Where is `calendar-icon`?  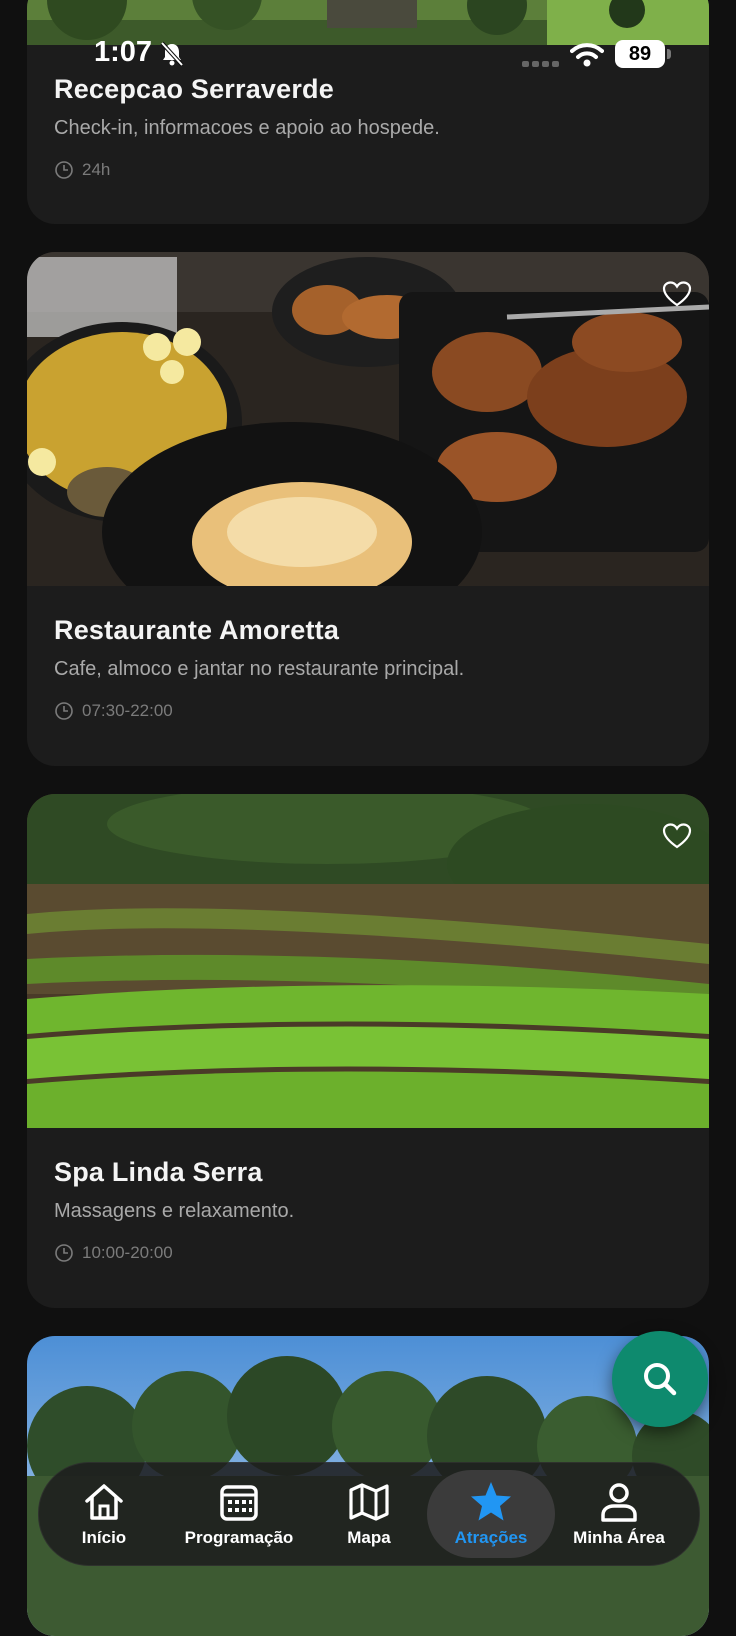 calendar-icon is located at coordinates (239, 1503).